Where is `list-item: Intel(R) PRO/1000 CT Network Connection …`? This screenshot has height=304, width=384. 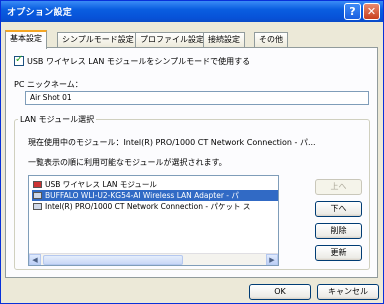
list-item: Intel(R) PRO/1000 CT Network Connection … is located at coordinates (155, 206).